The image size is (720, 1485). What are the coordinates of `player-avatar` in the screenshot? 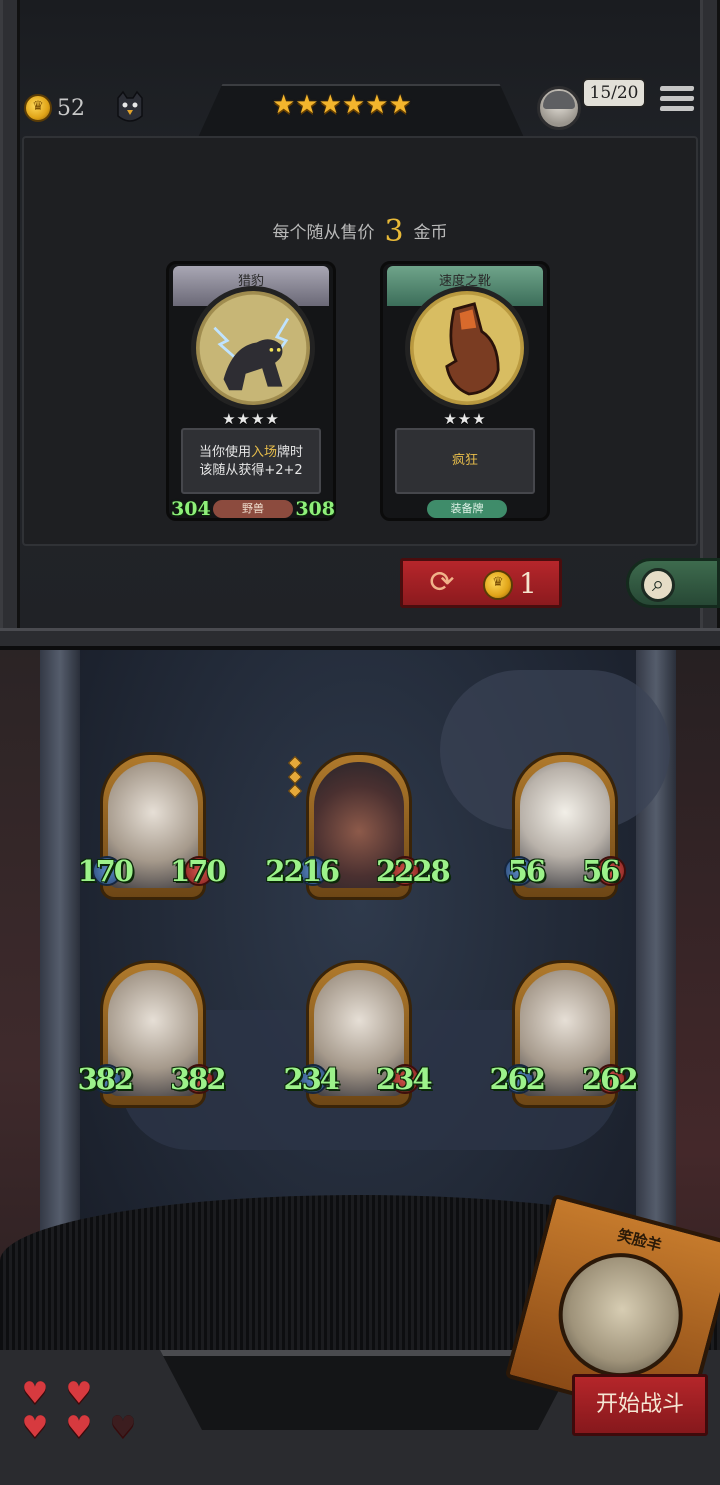 It's located at (559, 108).